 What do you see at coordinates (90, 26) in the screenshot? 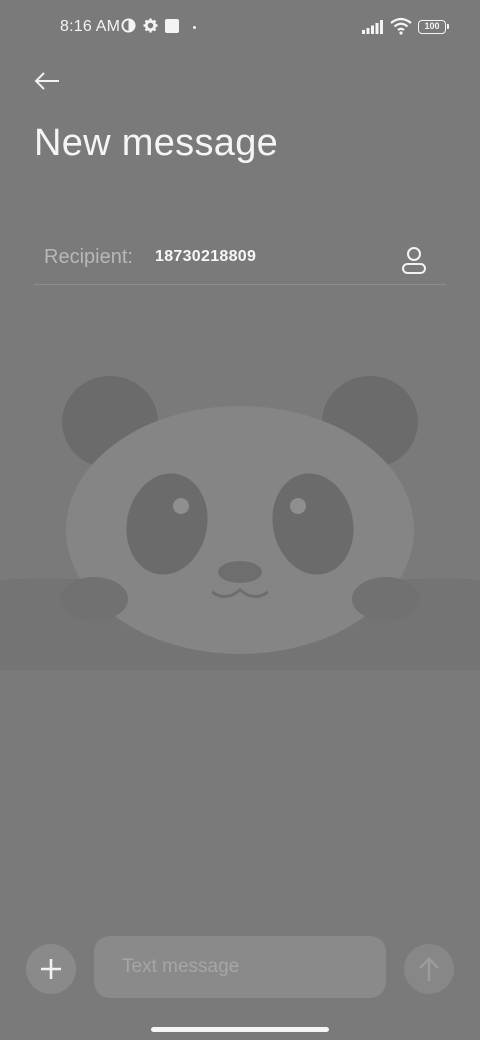
I see `status-time: 8:16 AM` at bounding box center [90, 26].